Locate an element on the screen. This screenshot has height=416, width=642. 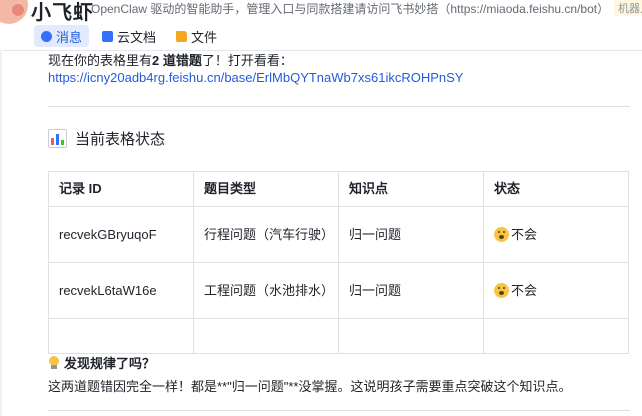
section-title: 当前表格状态 is located at coordinates (120, 139).